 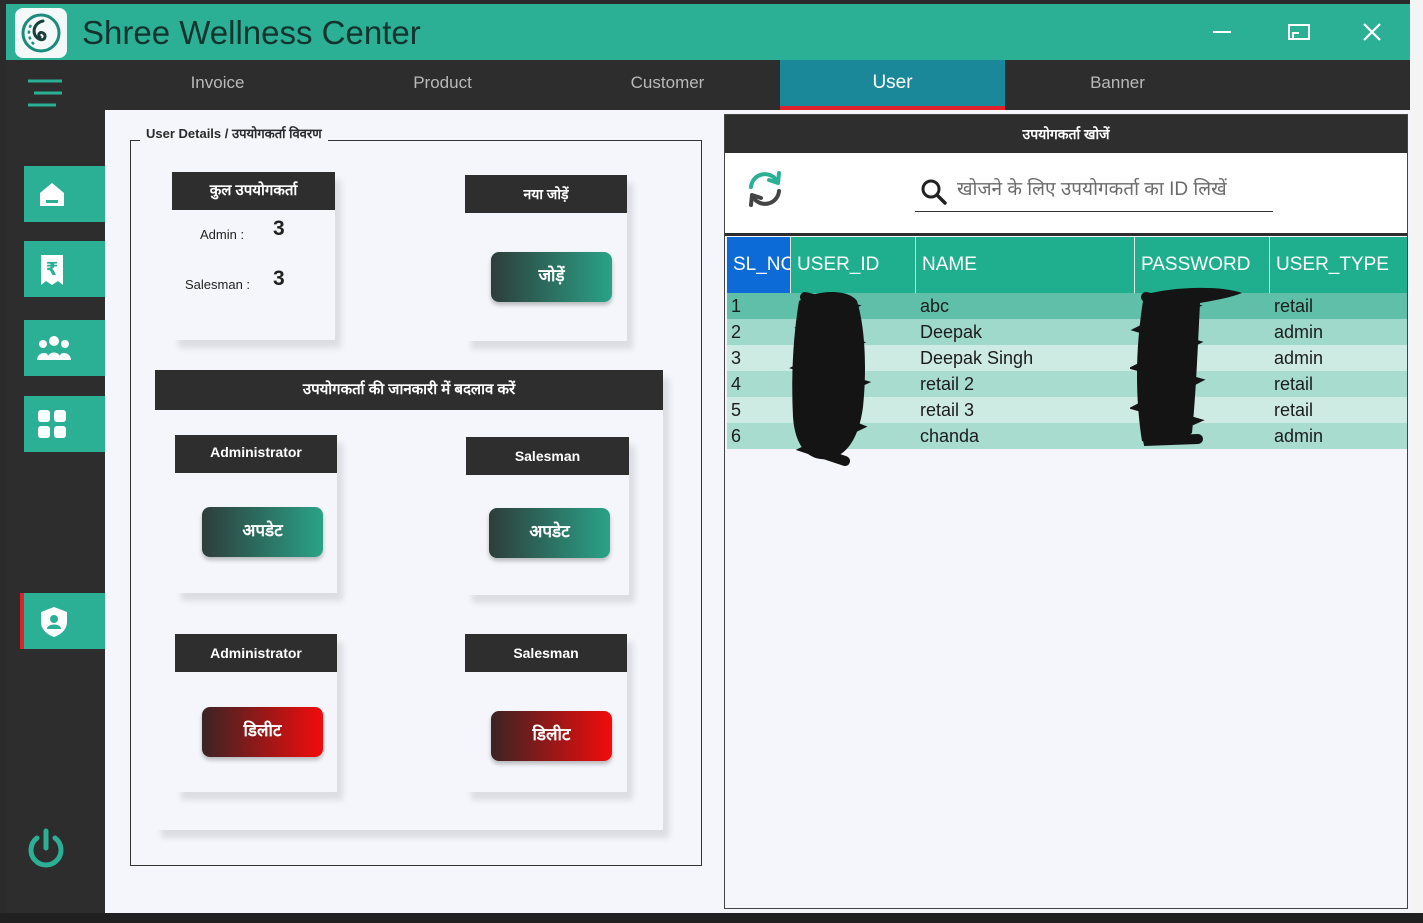 I want to click on update-admin-header: Administrator, so click(x=256, y=454).